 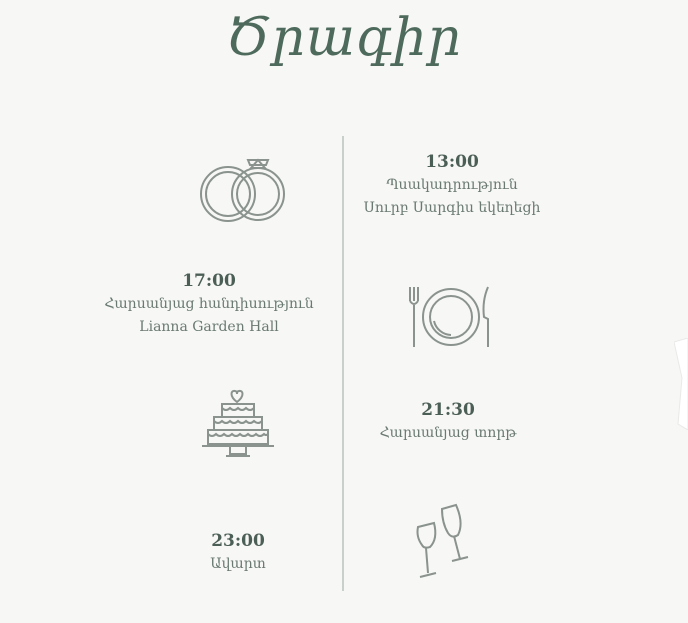 What do you see at coordinates (209, 327) in the screenshot?
I see `event-venue: Lianna Garden Hall` at bounding box center [209, 327].